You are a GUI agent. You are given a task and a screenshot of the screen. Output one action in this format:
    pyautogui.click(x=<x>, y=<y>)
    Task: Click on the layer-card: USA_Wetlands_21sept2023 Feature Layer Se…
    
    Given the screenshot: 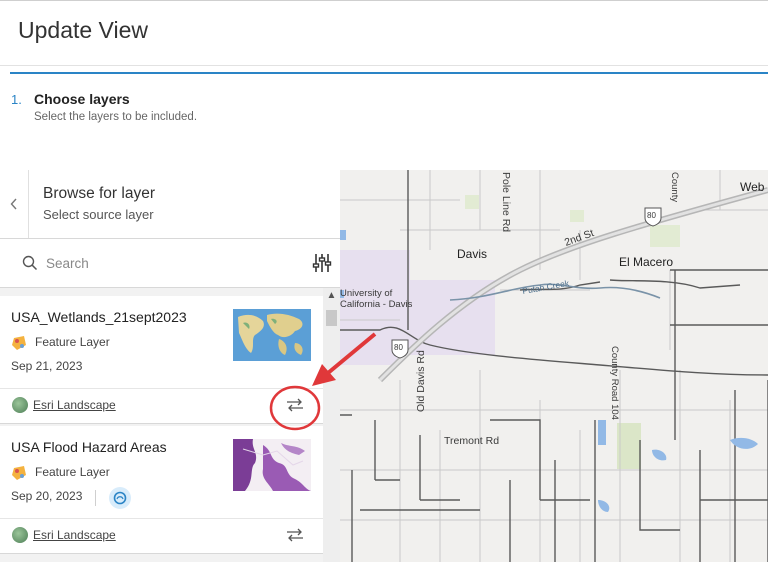 What is the action you would take?
    pyautogui.click(x=161, y=360)
    